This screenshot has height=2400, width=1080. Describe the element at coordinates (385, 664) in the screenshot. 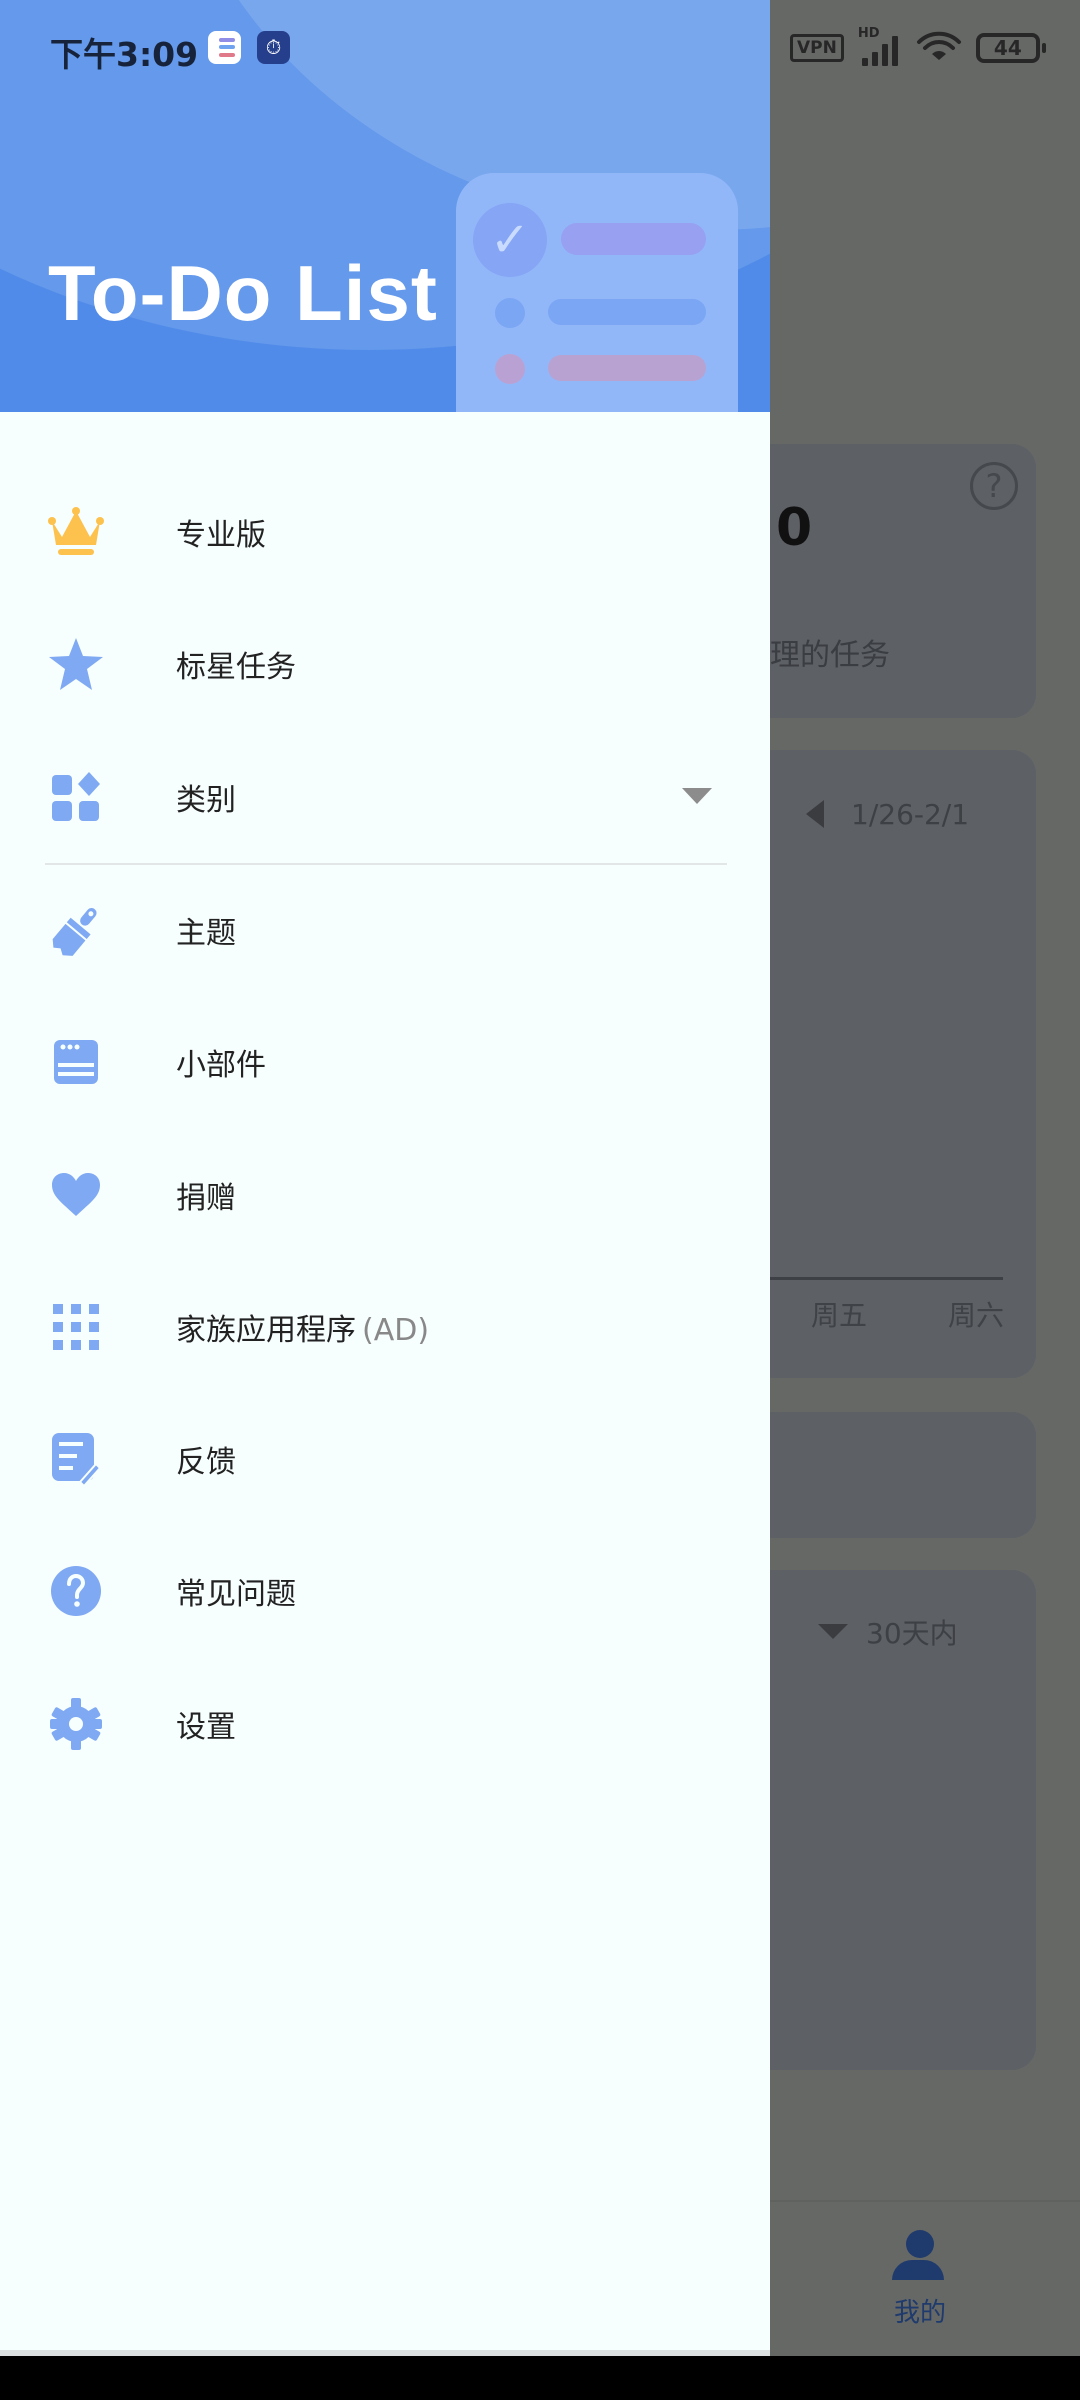

I see `menu-item-starred-tasks: 标星任务` at that location.